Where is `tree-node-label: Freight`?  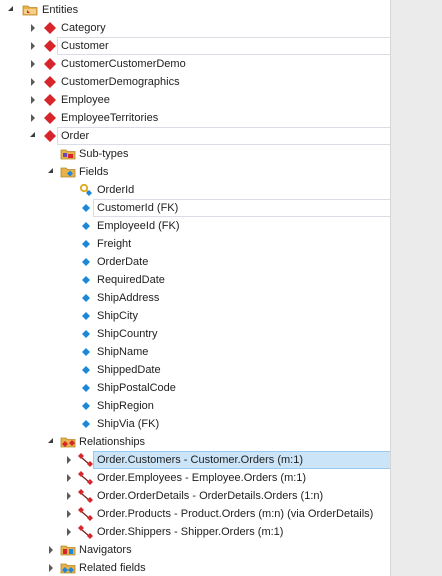 tree-node-label: Freight is located at coordinates (114, 244).